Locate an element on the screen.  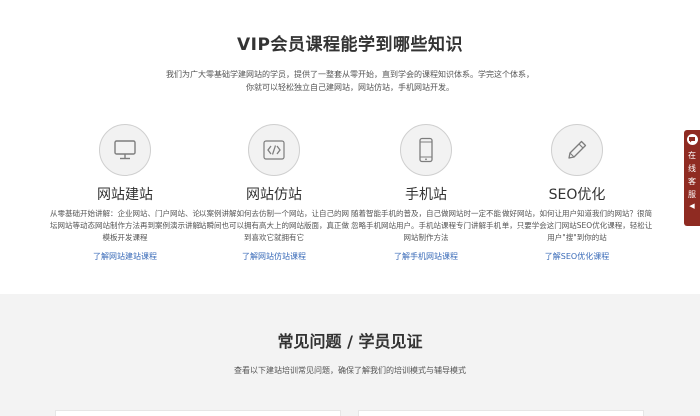
online-service-tab: 在线客服 ◀ is located at coordinates (692, 178).